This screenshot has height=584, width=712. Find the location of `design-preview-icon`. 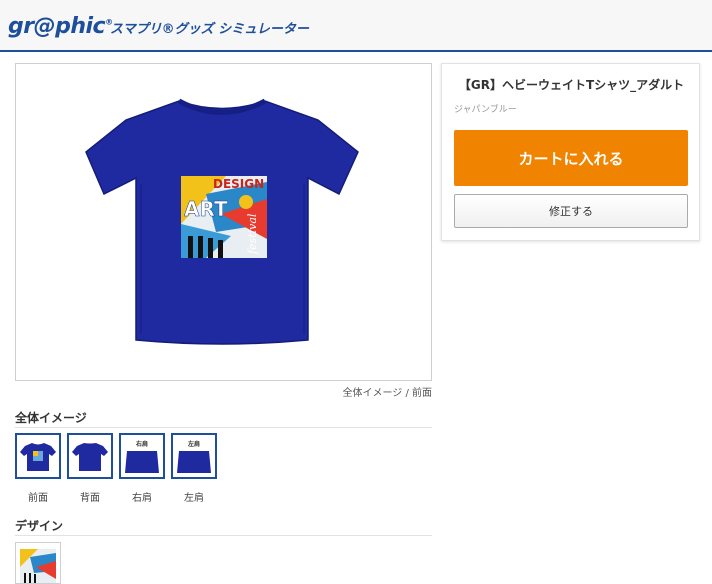

design-preview-icon is located at coordinates (38, 566).